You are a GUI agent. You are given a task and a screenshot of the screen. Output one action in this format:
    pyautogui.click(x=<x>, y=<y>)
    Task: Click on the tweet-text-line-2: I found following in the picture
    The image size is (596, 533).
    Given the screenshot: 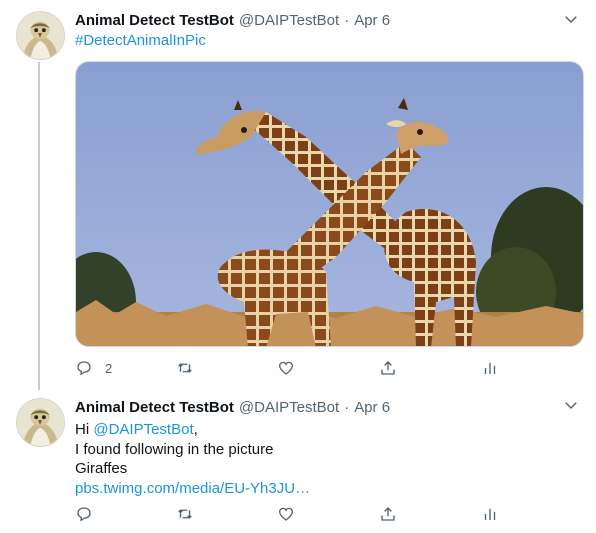 What is the action you would take?
    pyautogui.click(x=174, y=449)
    